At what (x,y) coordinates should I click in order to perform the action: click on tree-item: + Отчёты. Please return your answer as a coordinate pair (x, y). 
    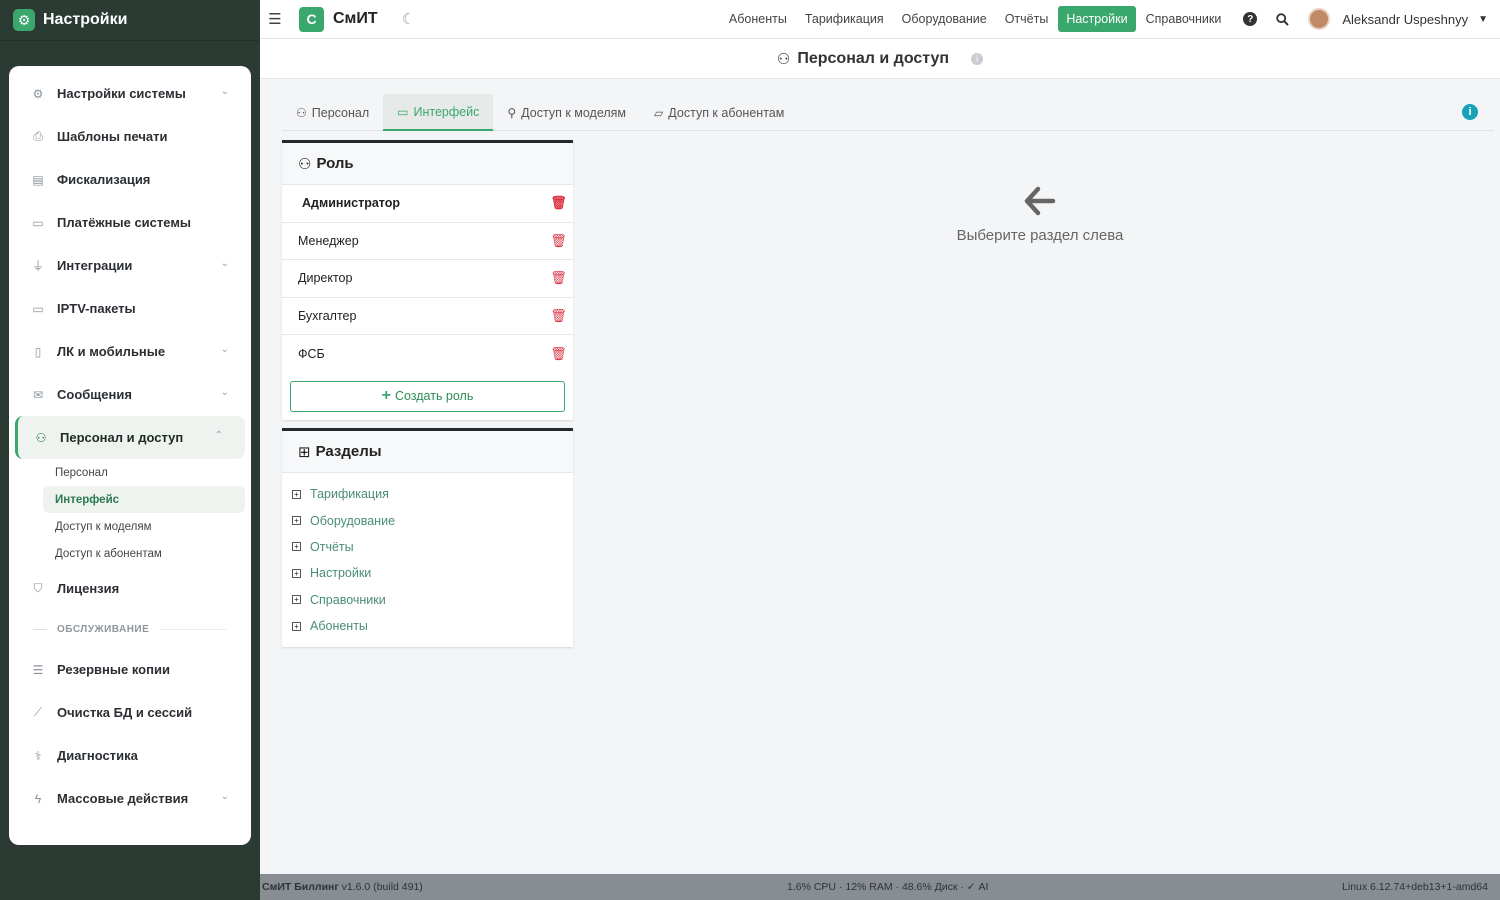
    Looking at the image, I should click on (432, 547).